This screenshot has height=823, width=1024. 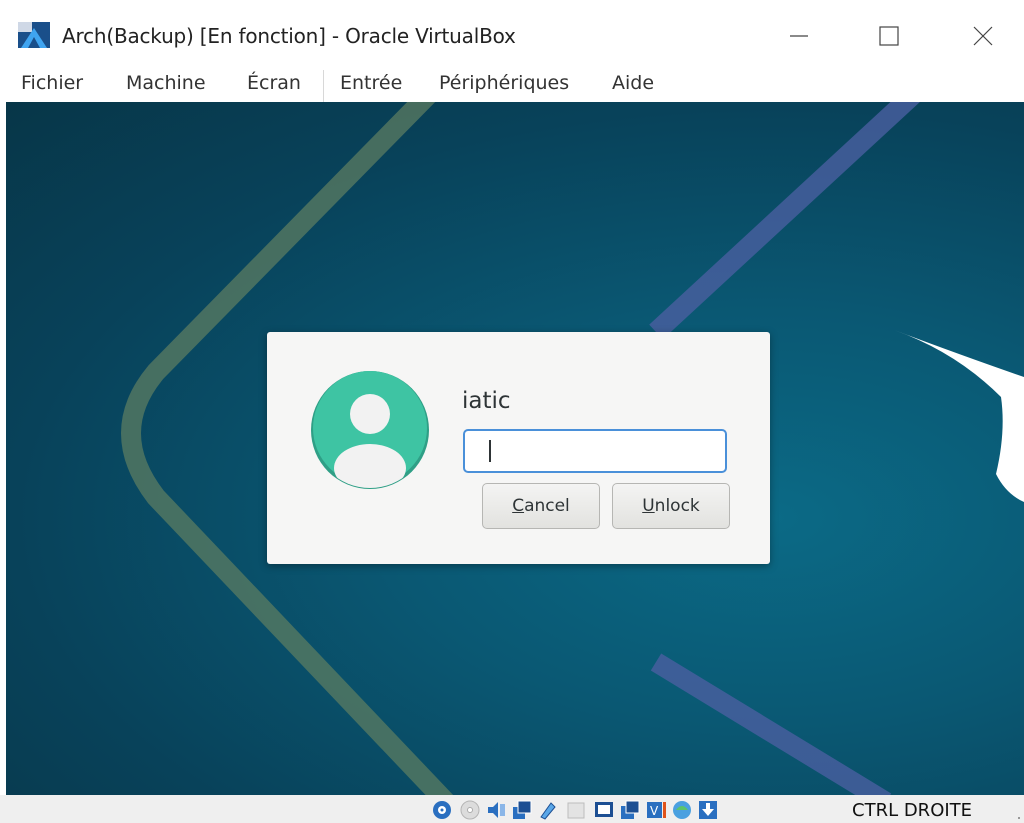 What do you see at coordinates (677, 506) in the screenshot?
I see `unlock-label: nlock` at bounding box center [677, 506].